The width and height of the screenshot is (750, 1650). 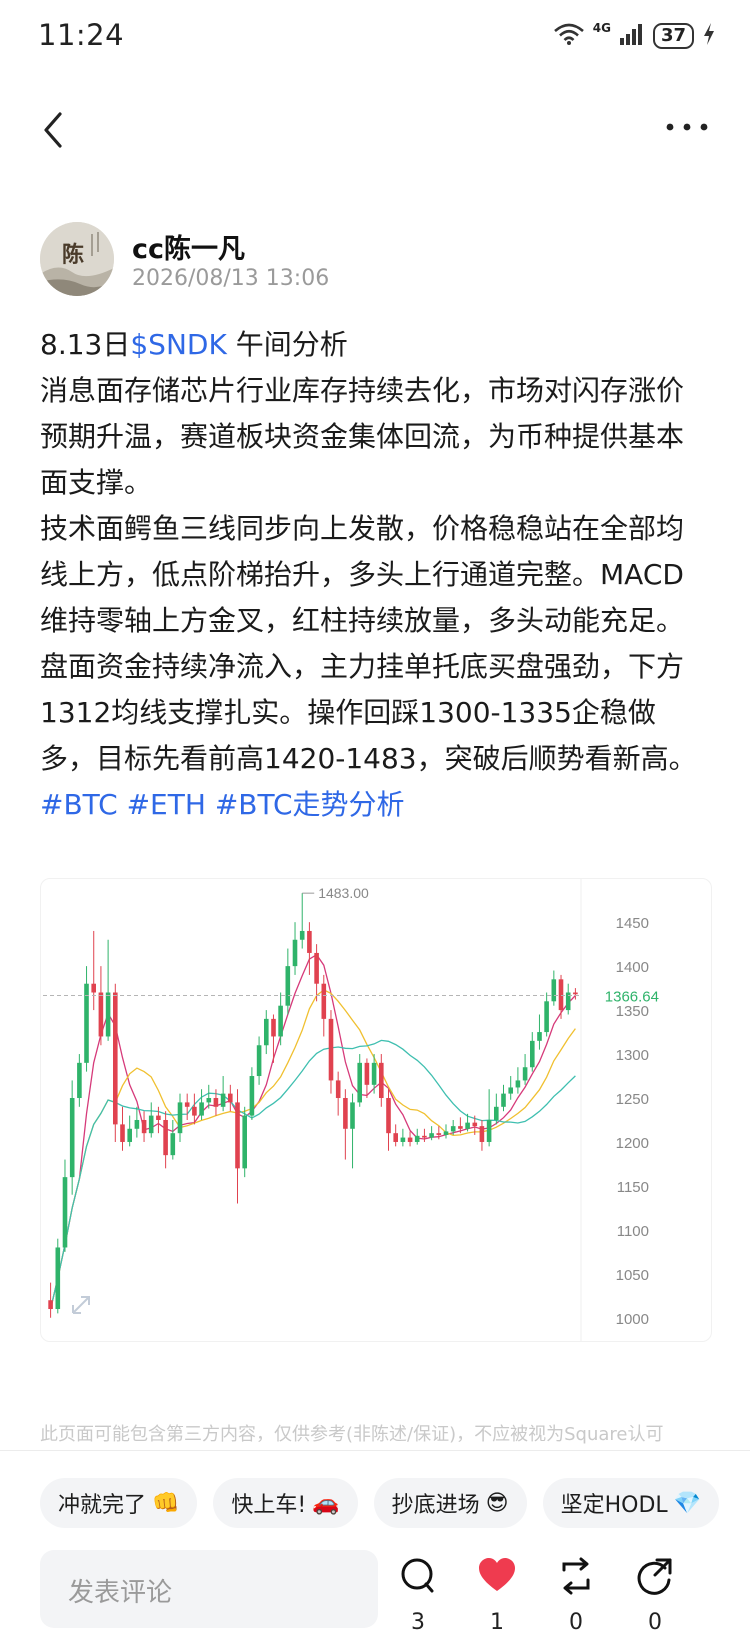 What do you see at coordinates (497, 1503) in the screenshot?
I see `sunglasses-icon: 😎` at bounding box center [497, 1503].